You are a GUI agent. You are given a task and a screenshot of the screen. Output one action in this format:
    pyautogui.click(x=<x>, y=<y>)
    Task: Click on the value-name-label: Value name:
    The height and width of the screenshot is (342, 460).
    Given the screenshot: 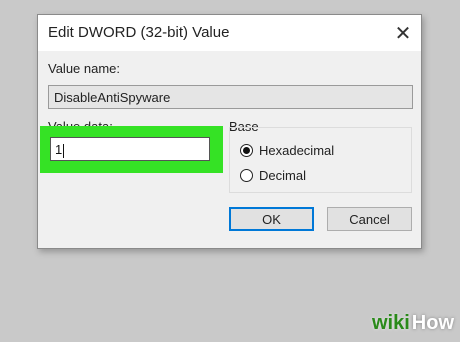 What is the action you would take?
    pyautogui.click(x=84, y=68)
    